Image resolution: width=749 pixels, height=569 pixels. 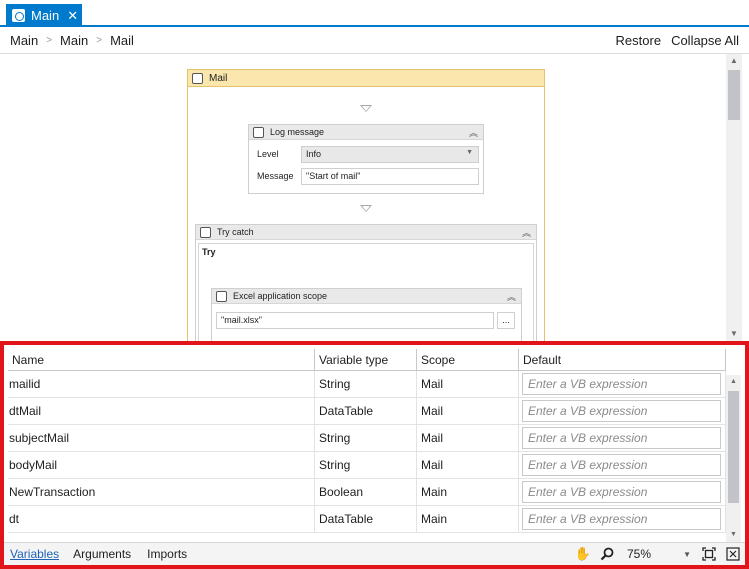 I want to click on overview-icon, so click(x=733, y=554).